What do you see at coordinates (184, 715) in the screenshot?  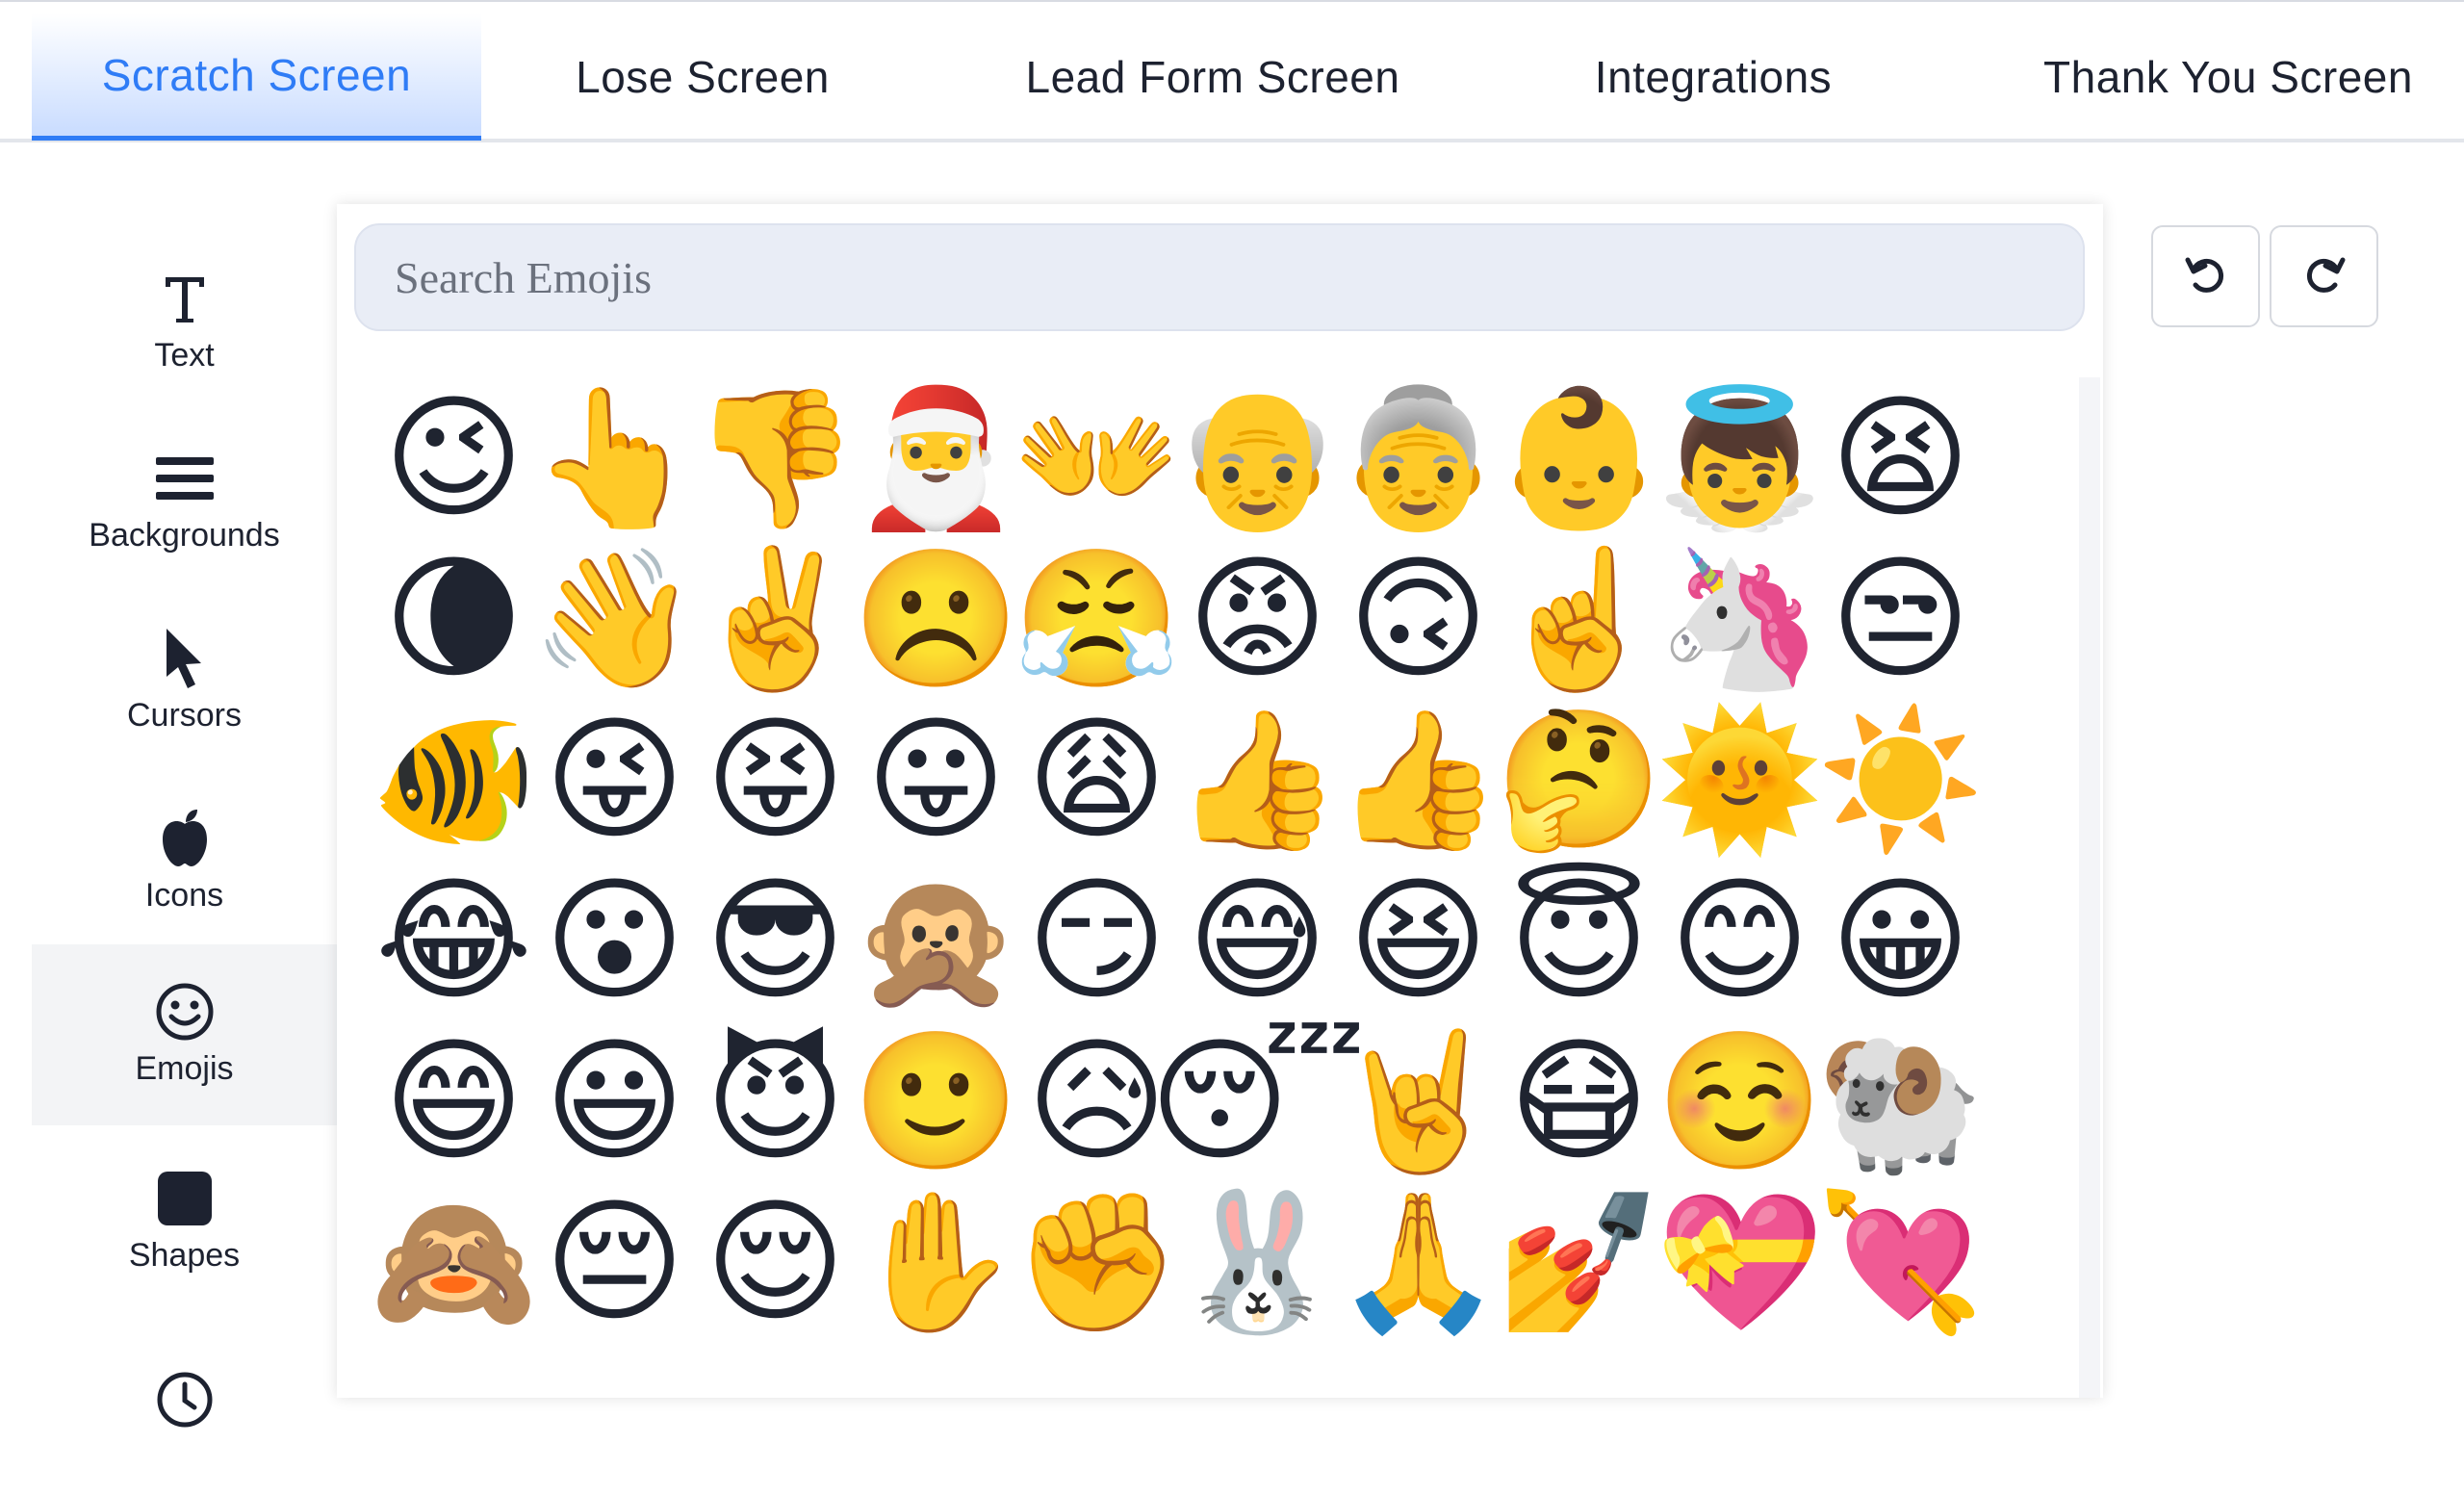 I see `sidebar-item-label: Cursors` at bounding box center [184, 715].